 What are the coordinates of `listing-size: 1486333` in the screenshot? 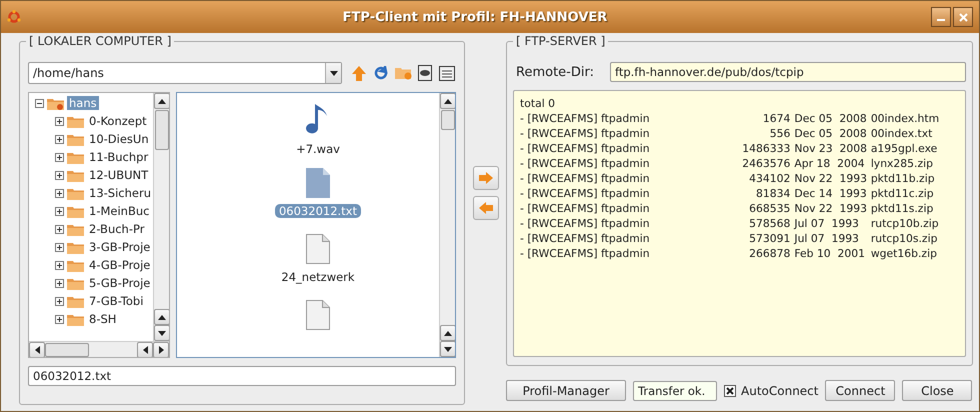 It's located at (766, 148).